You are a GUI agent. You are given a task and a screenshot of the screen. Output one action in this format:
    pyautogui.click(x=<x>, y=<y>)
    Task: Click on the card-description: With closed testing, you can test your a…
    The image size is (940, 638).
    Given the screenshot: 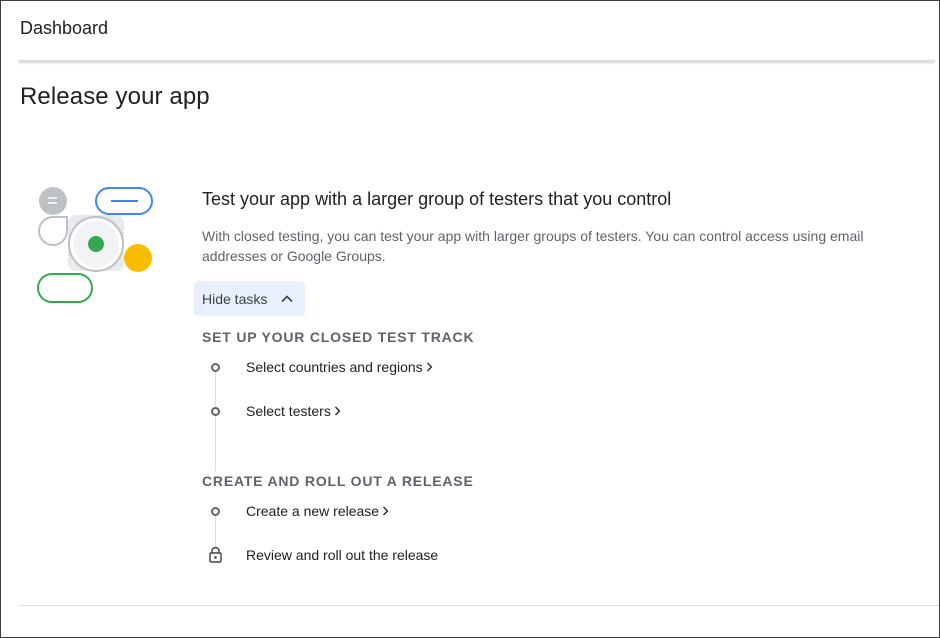 What is the action you would take?
    pyautogui.click(x=533, y=246)
    